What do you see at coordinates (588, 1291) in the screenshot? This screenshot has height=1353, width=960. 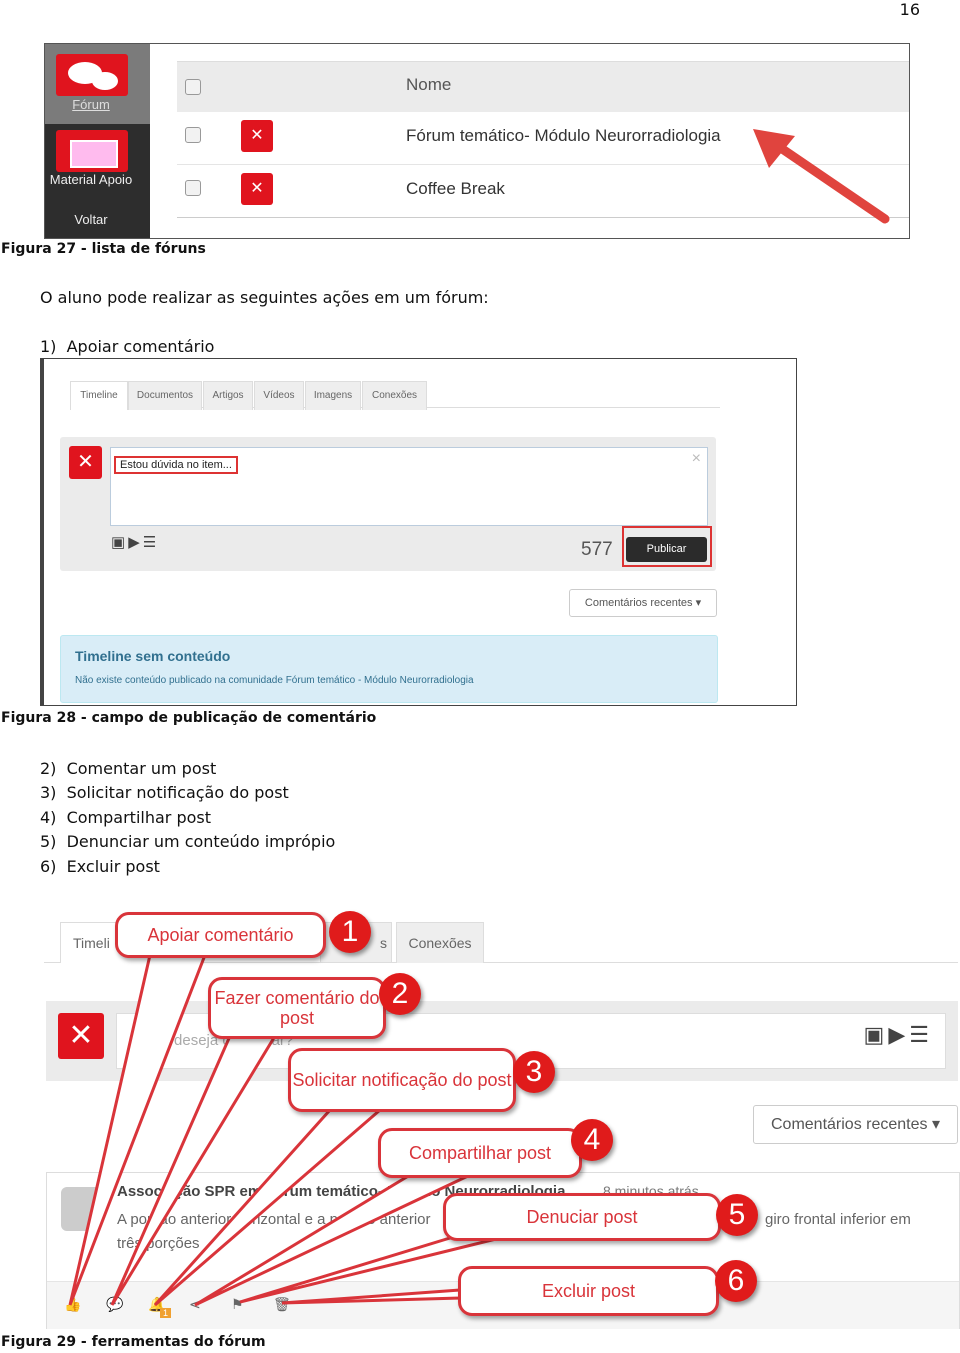 I see `callout-excluir: Excluir post` at bounding box center [588, 1291].